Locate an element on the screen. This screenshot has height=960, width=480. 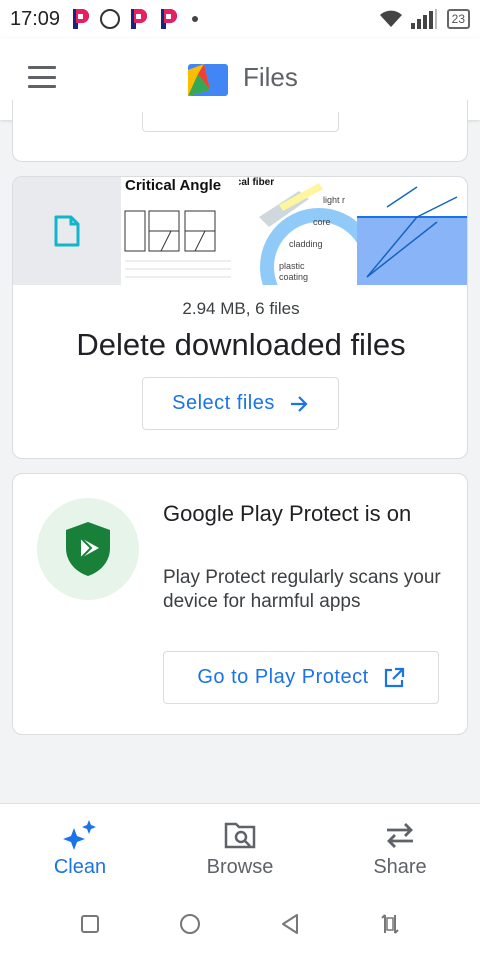
light-label: light r is located at coordinates (334, 200).